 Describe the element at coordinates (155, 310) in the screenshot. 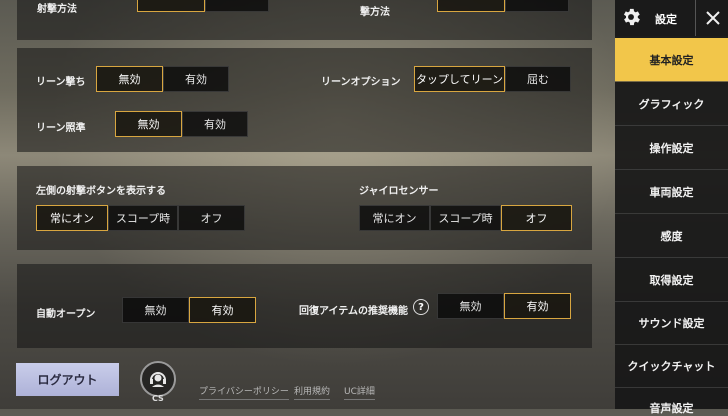

I see `auto-open-off: 無効` at that location.